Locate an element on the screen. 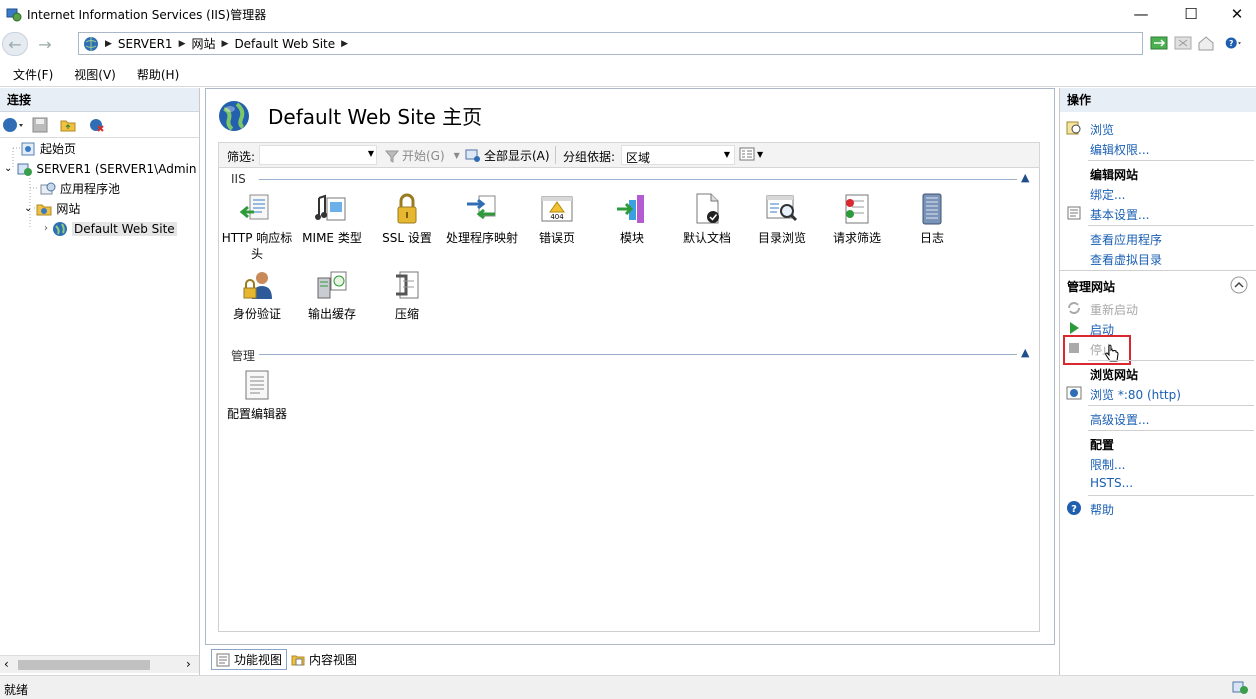 The height and width of the screenshot is (699, 1256). forward-button: → is located at coordinates (45, 44).